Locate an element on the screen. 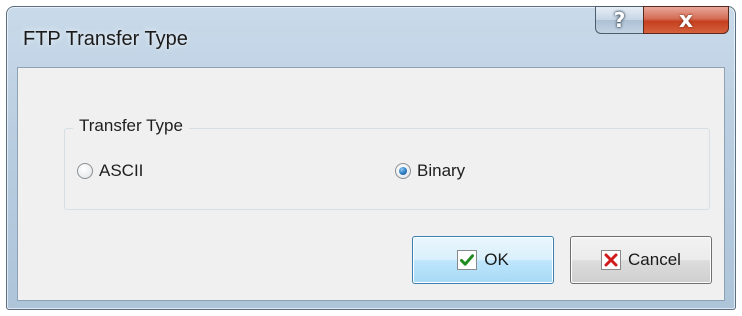 This screenshot has width=742, height=316. radio-ascii: ASCII is located at coordinates (110, 171).